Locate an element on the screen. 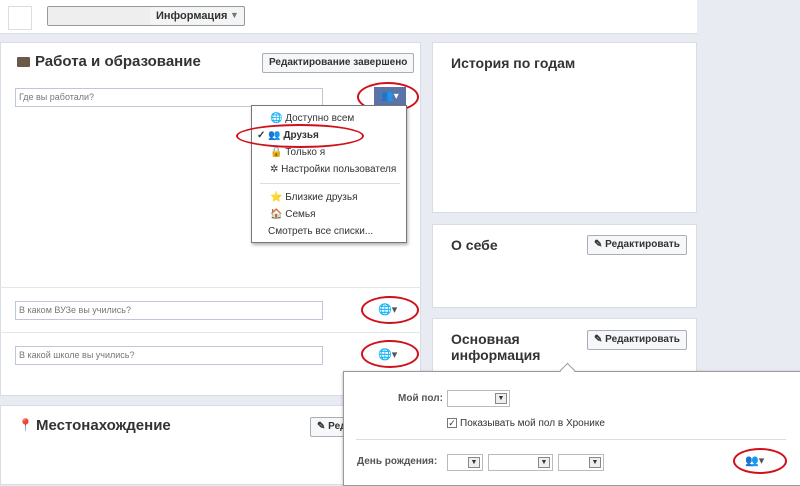  birthday-month-select: ▼ is located at coordinates (520, 462).